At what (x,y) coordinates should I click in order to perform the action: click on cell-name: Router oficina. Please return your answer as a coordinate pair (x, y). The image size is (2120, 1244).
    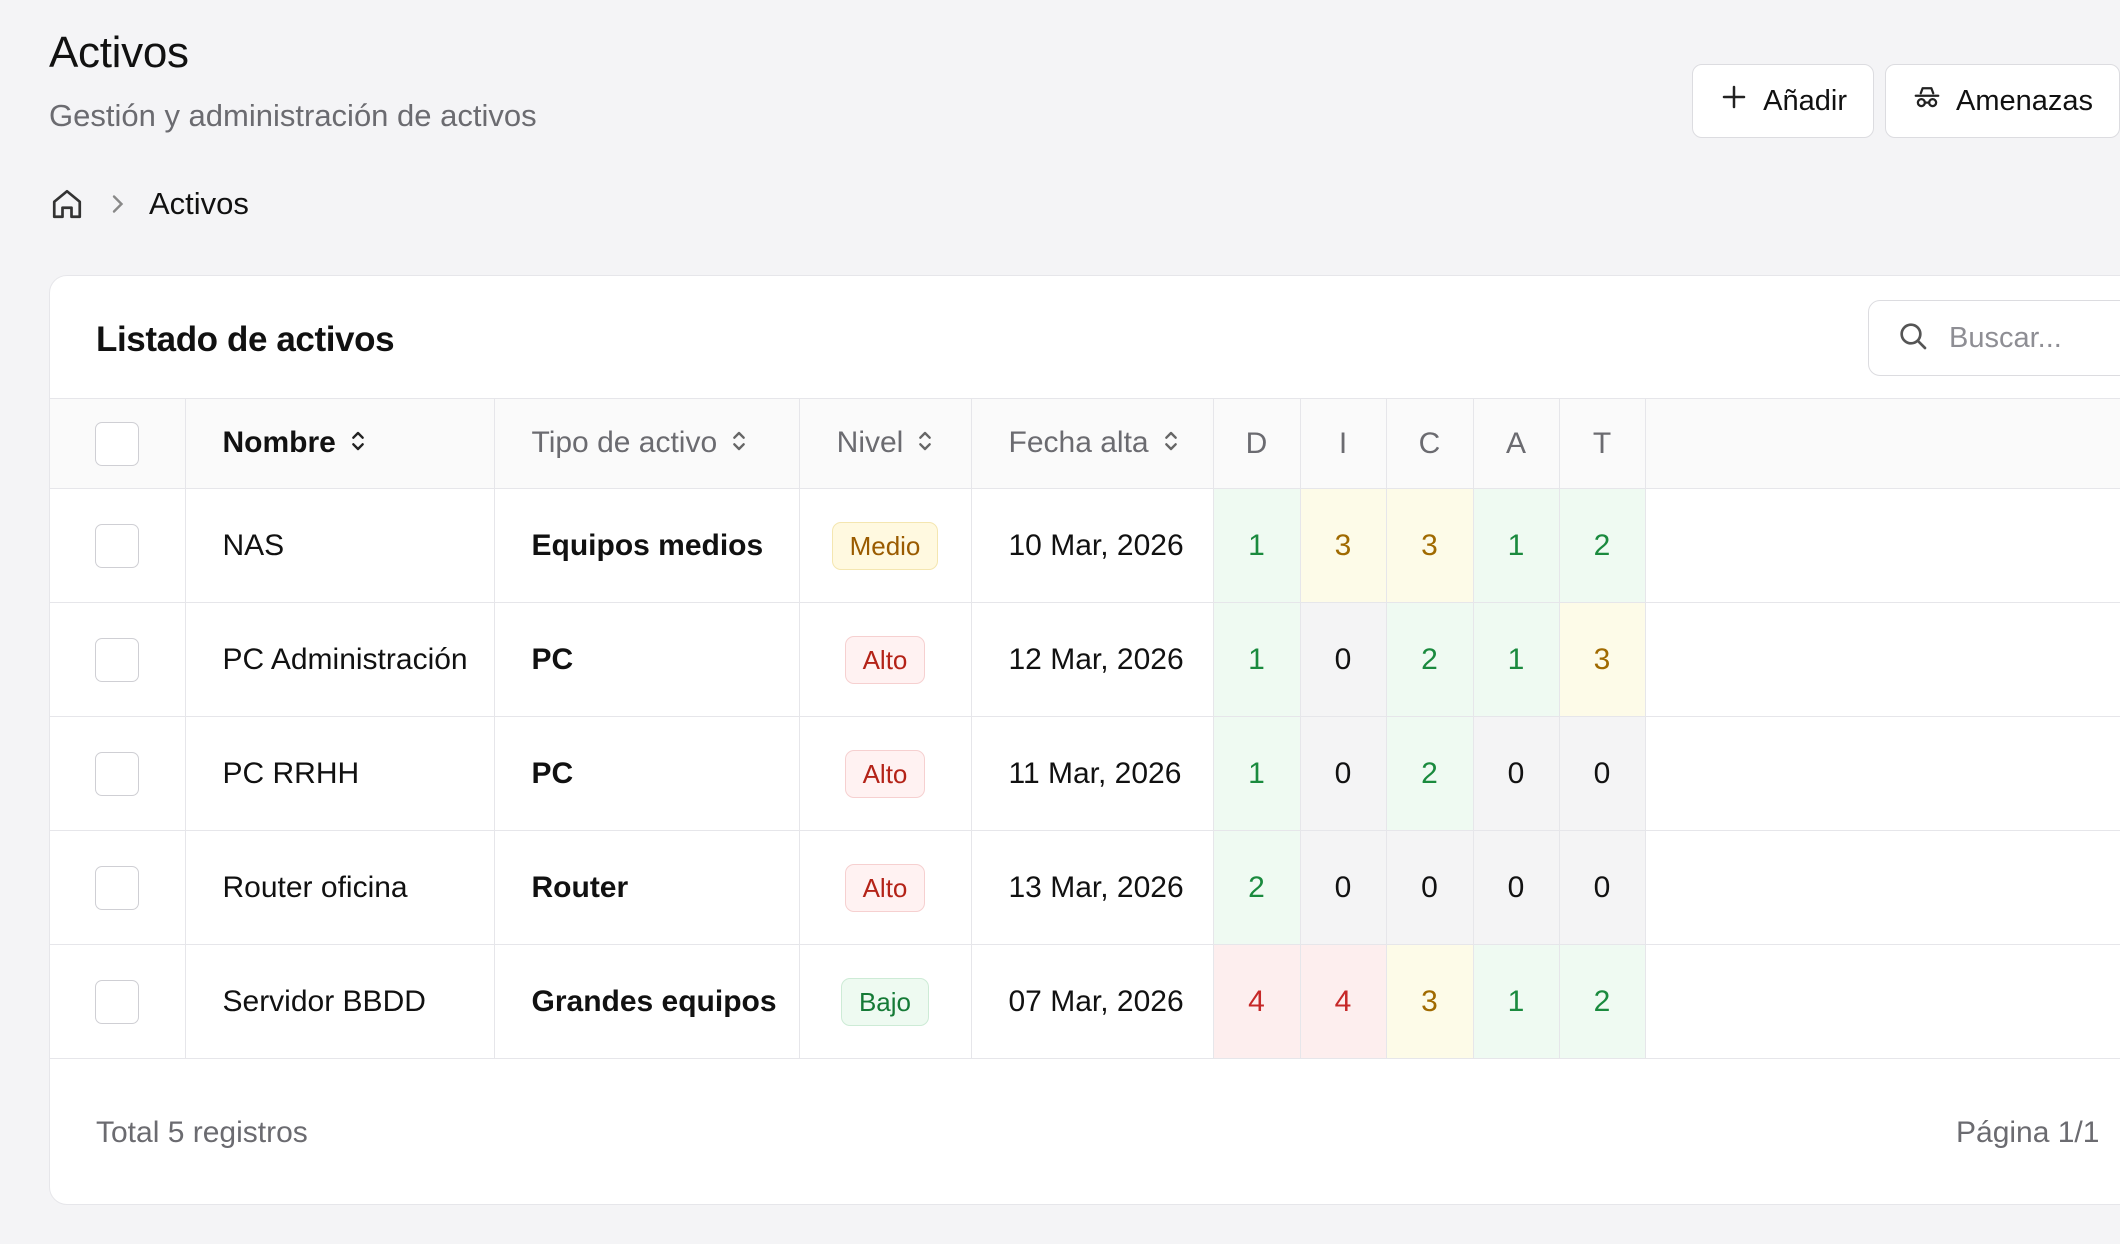
    Looking at the image, I should click on (340, 887).